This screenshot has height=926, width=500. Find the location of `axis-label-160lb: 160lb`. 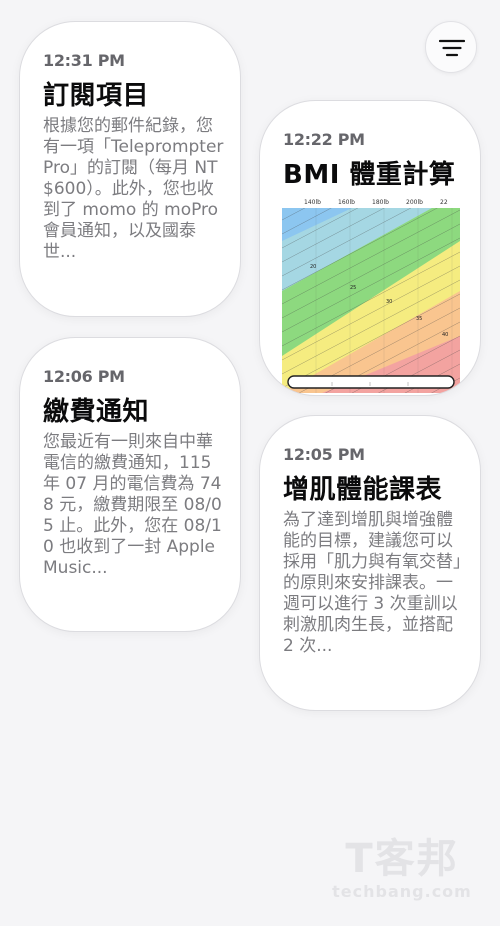

axis-label-160lb: 160lb is located at coordinates (346, 202).